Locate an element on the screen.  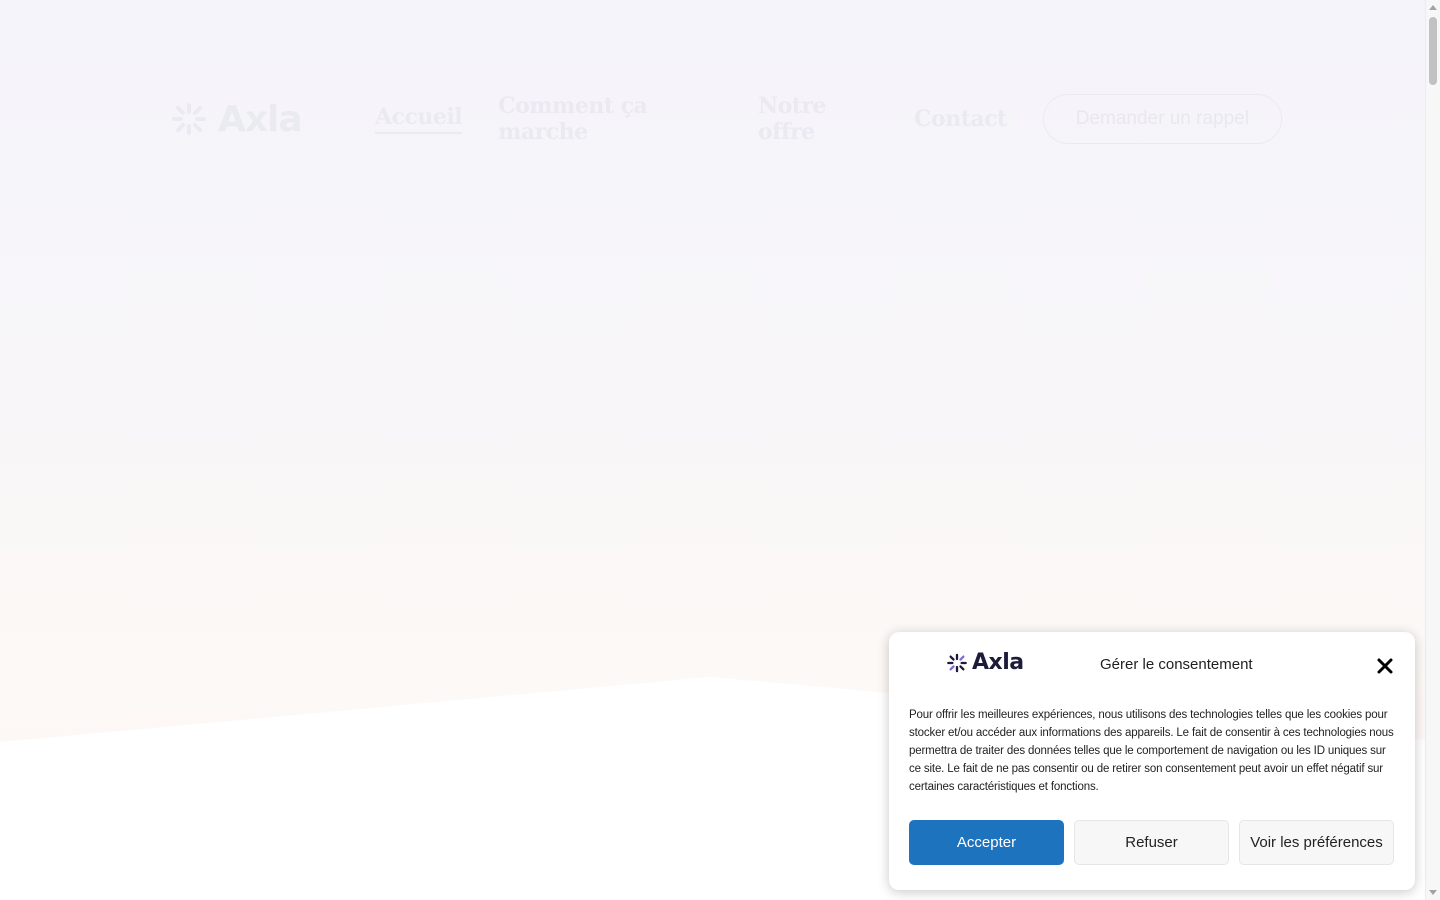
view-preferences-button: Voir les préférences is located at coordinates (1316, 842).